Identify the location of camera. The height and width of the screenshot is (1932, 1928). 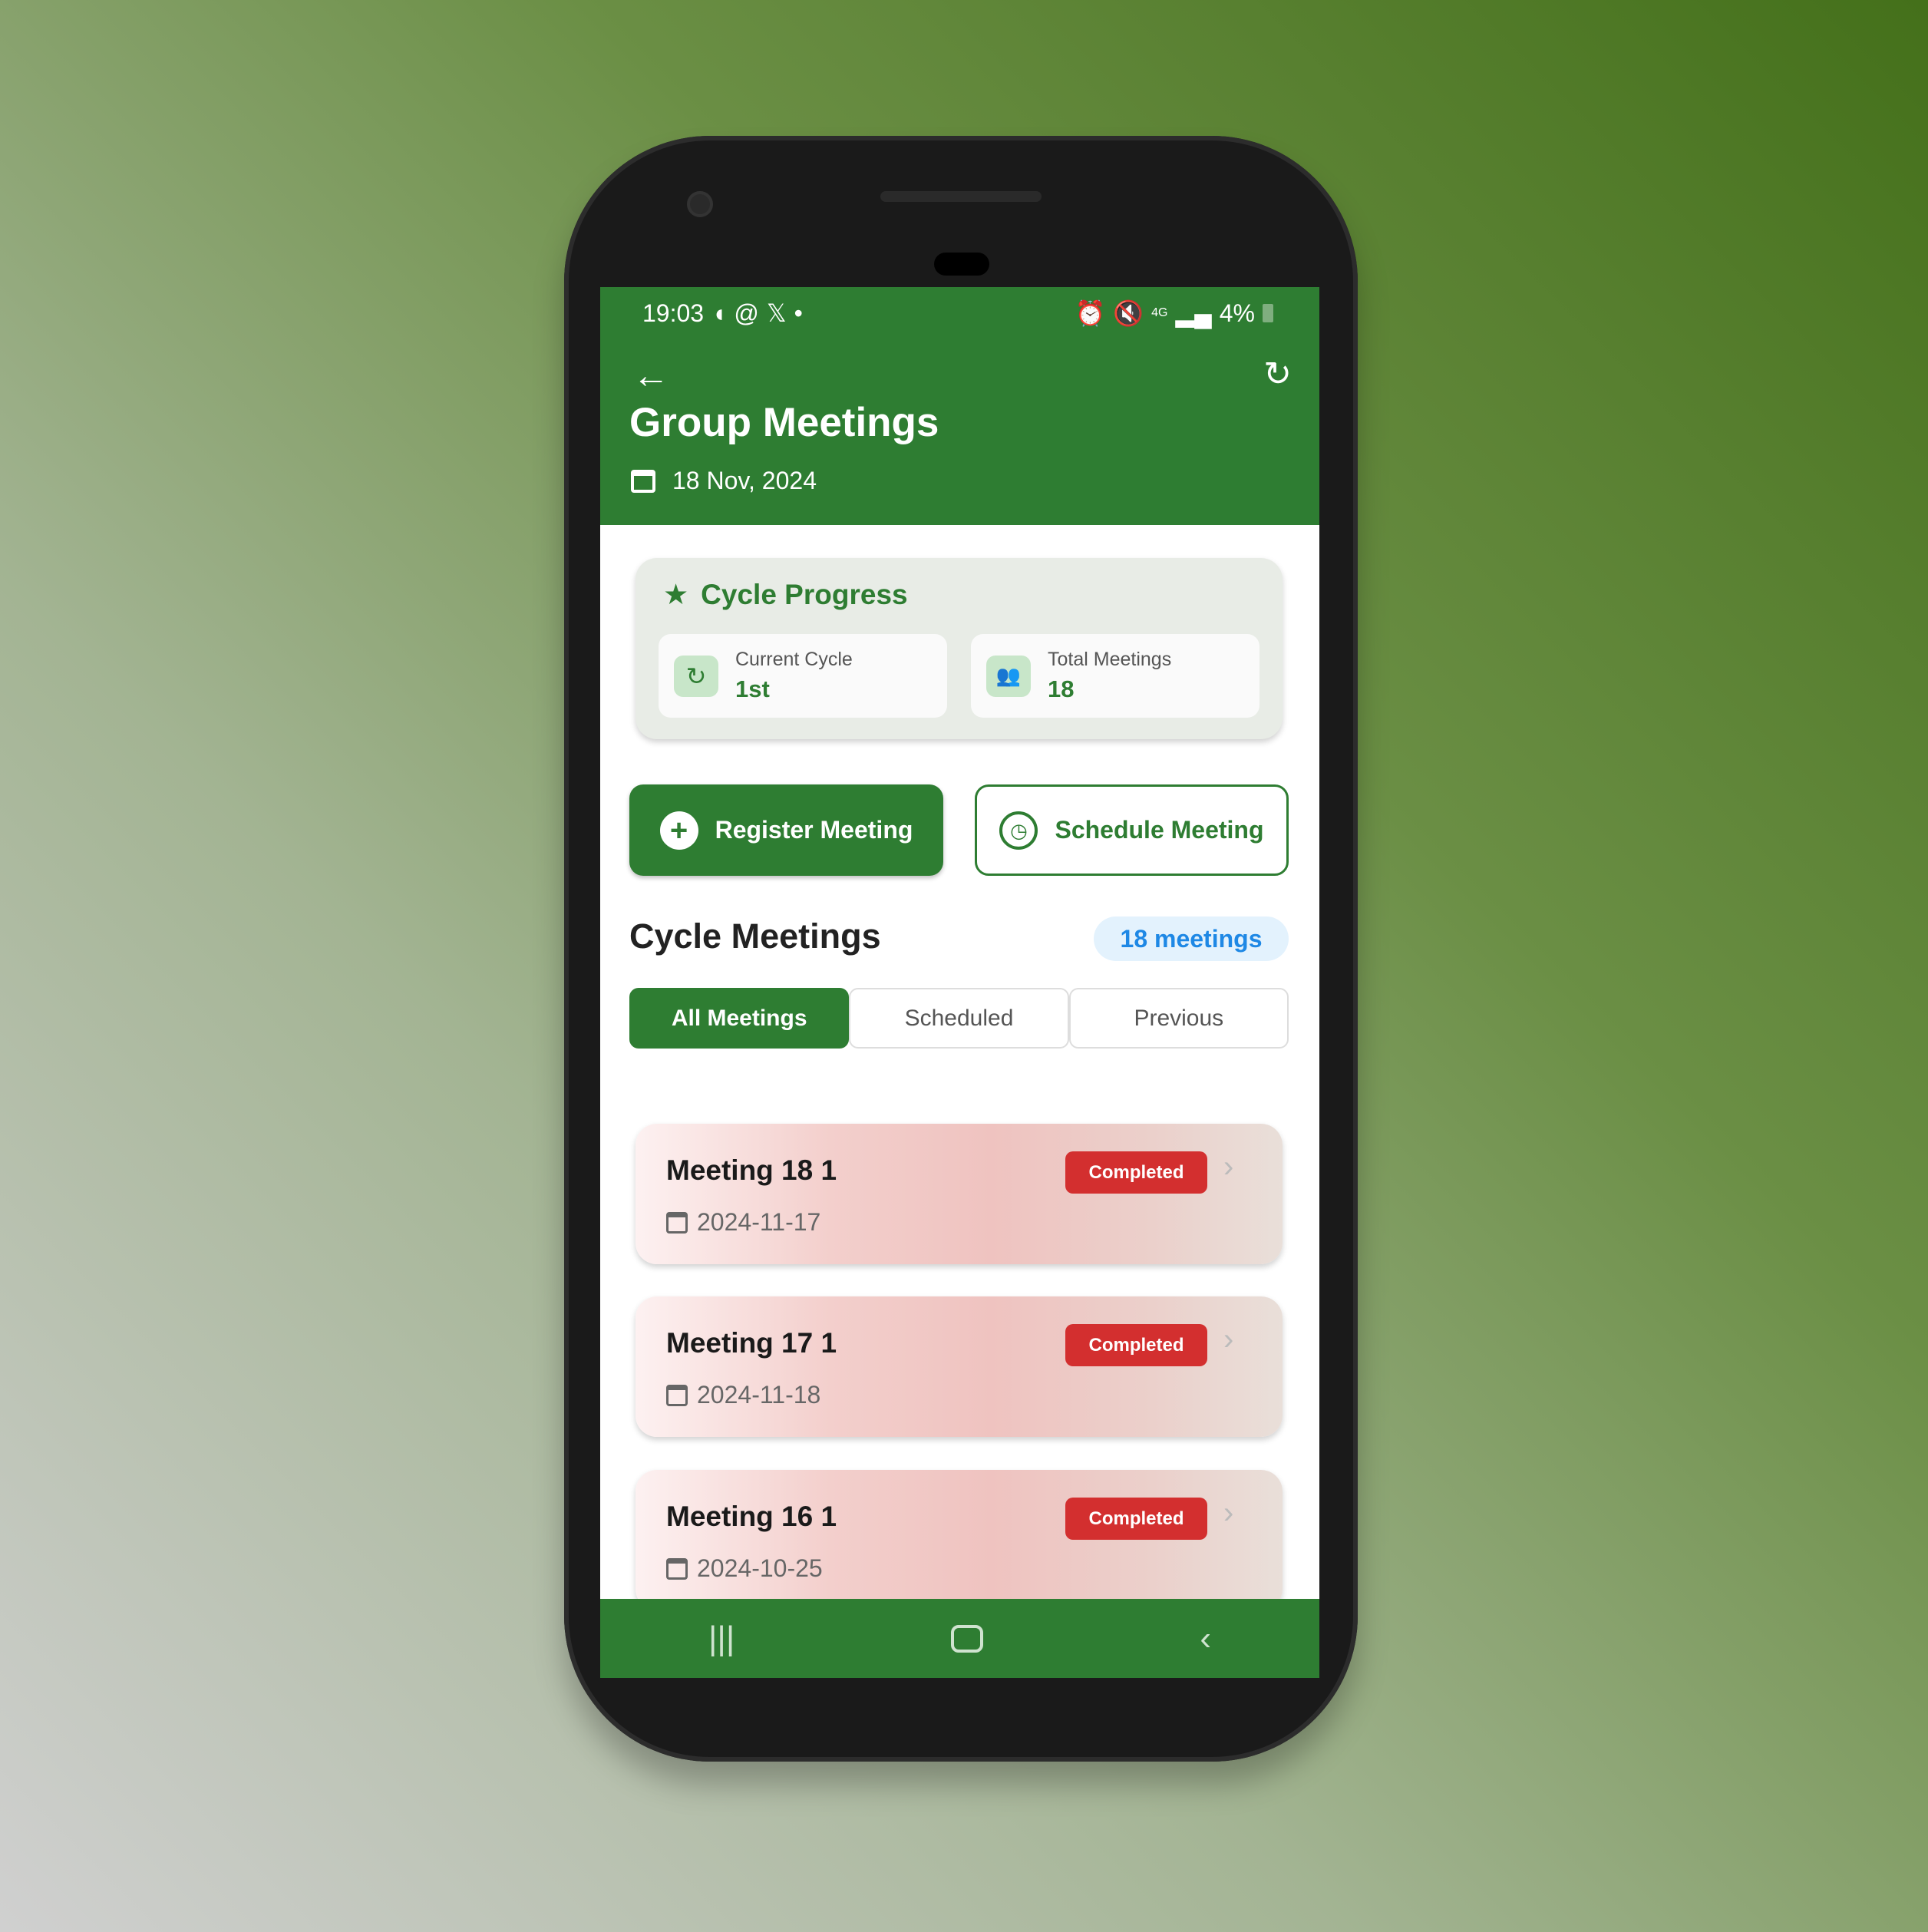
(700, 204).